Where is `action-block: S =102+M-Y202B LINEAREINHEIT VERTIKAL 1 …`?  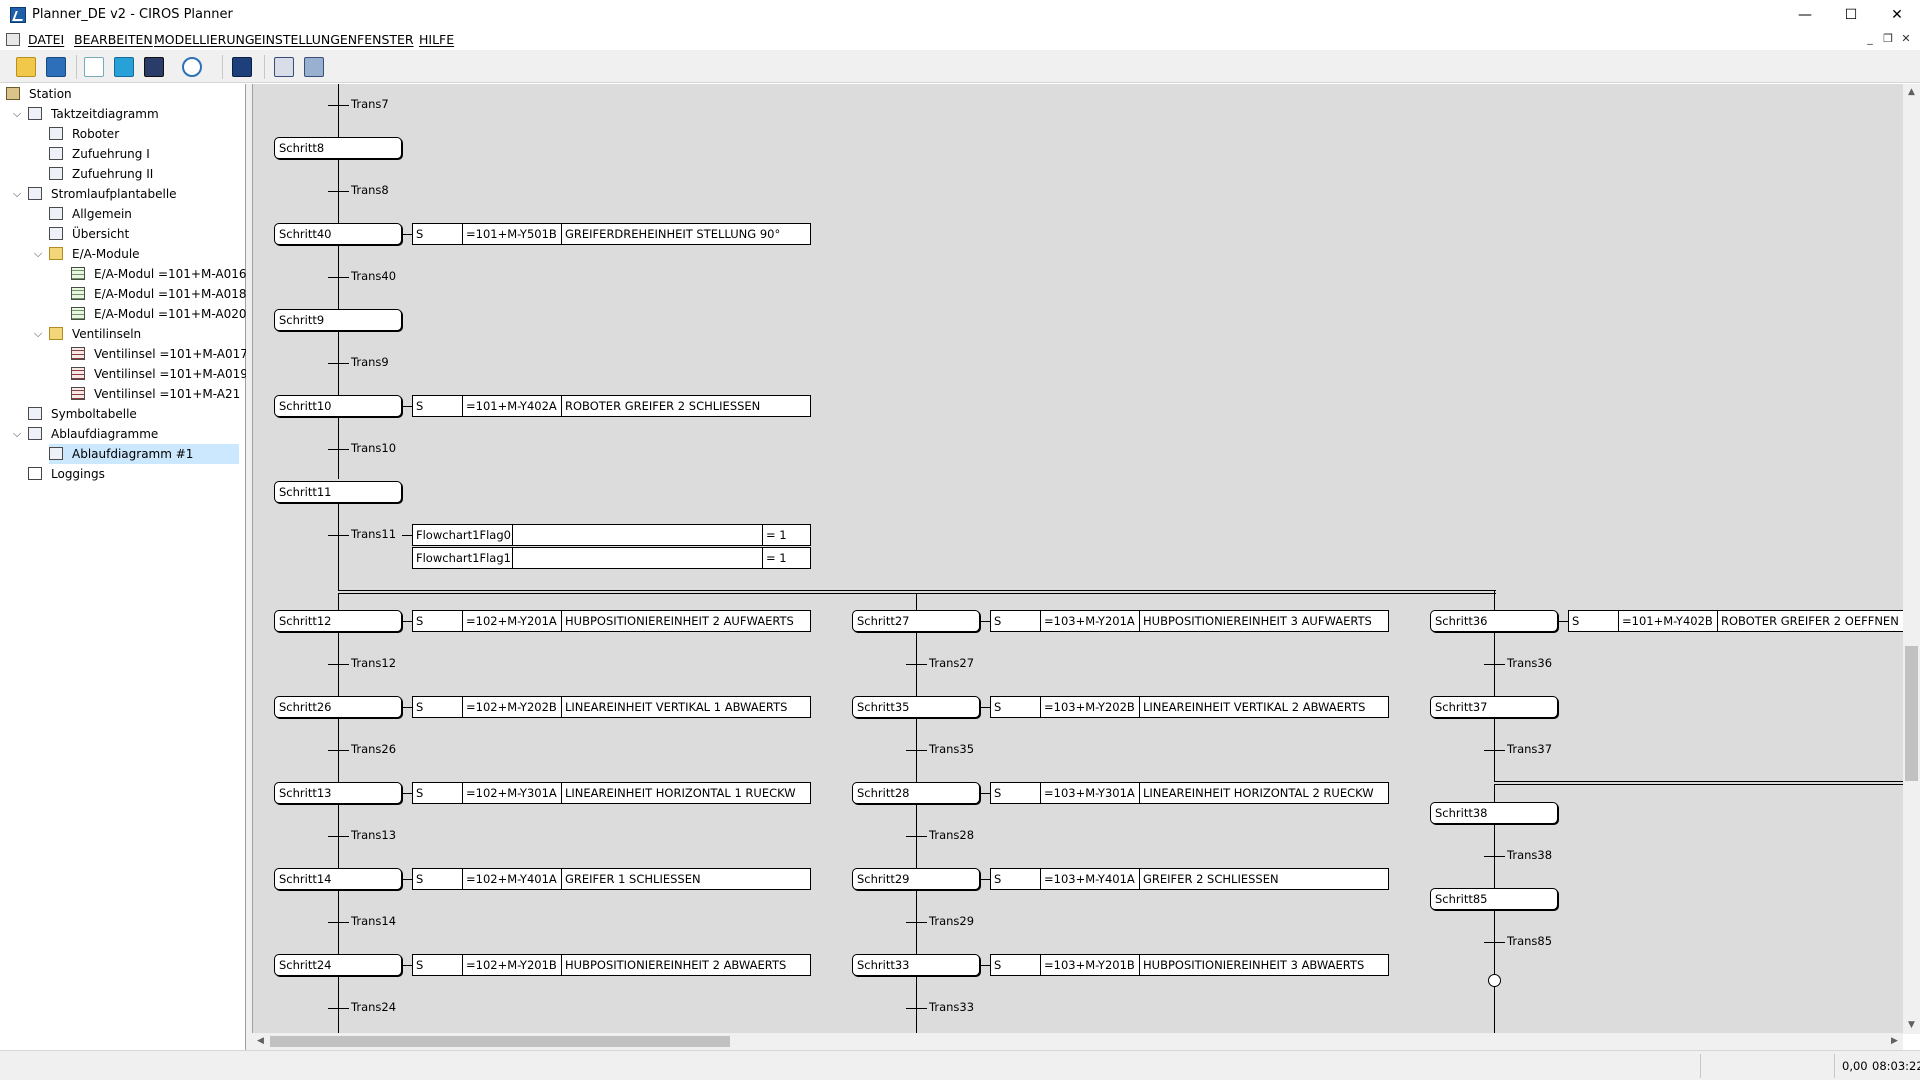
action-block: S =102+M-Y202B LINEAREINHEIT VERTIKAL 1 … is located at coordinates (611, 707).